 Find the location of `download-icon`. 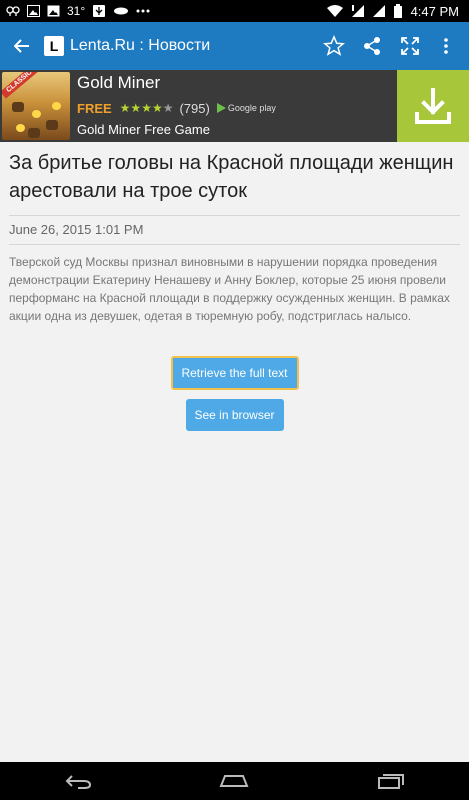

download-icon is located at coordinates (433, 106).